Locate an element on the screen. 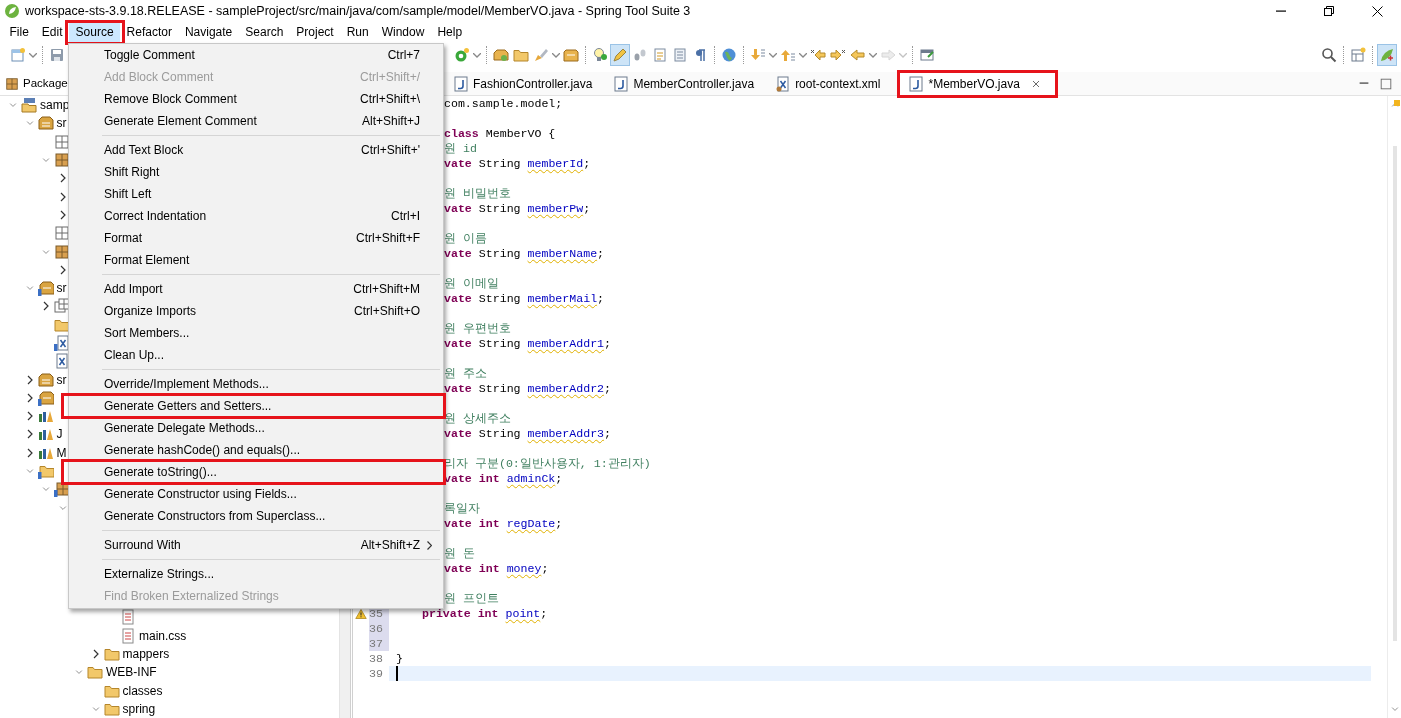 Image resolution: width=1401 pixels, height=718 pixels. editor-tab: MemberController.java is located at coordinates (686, 83).